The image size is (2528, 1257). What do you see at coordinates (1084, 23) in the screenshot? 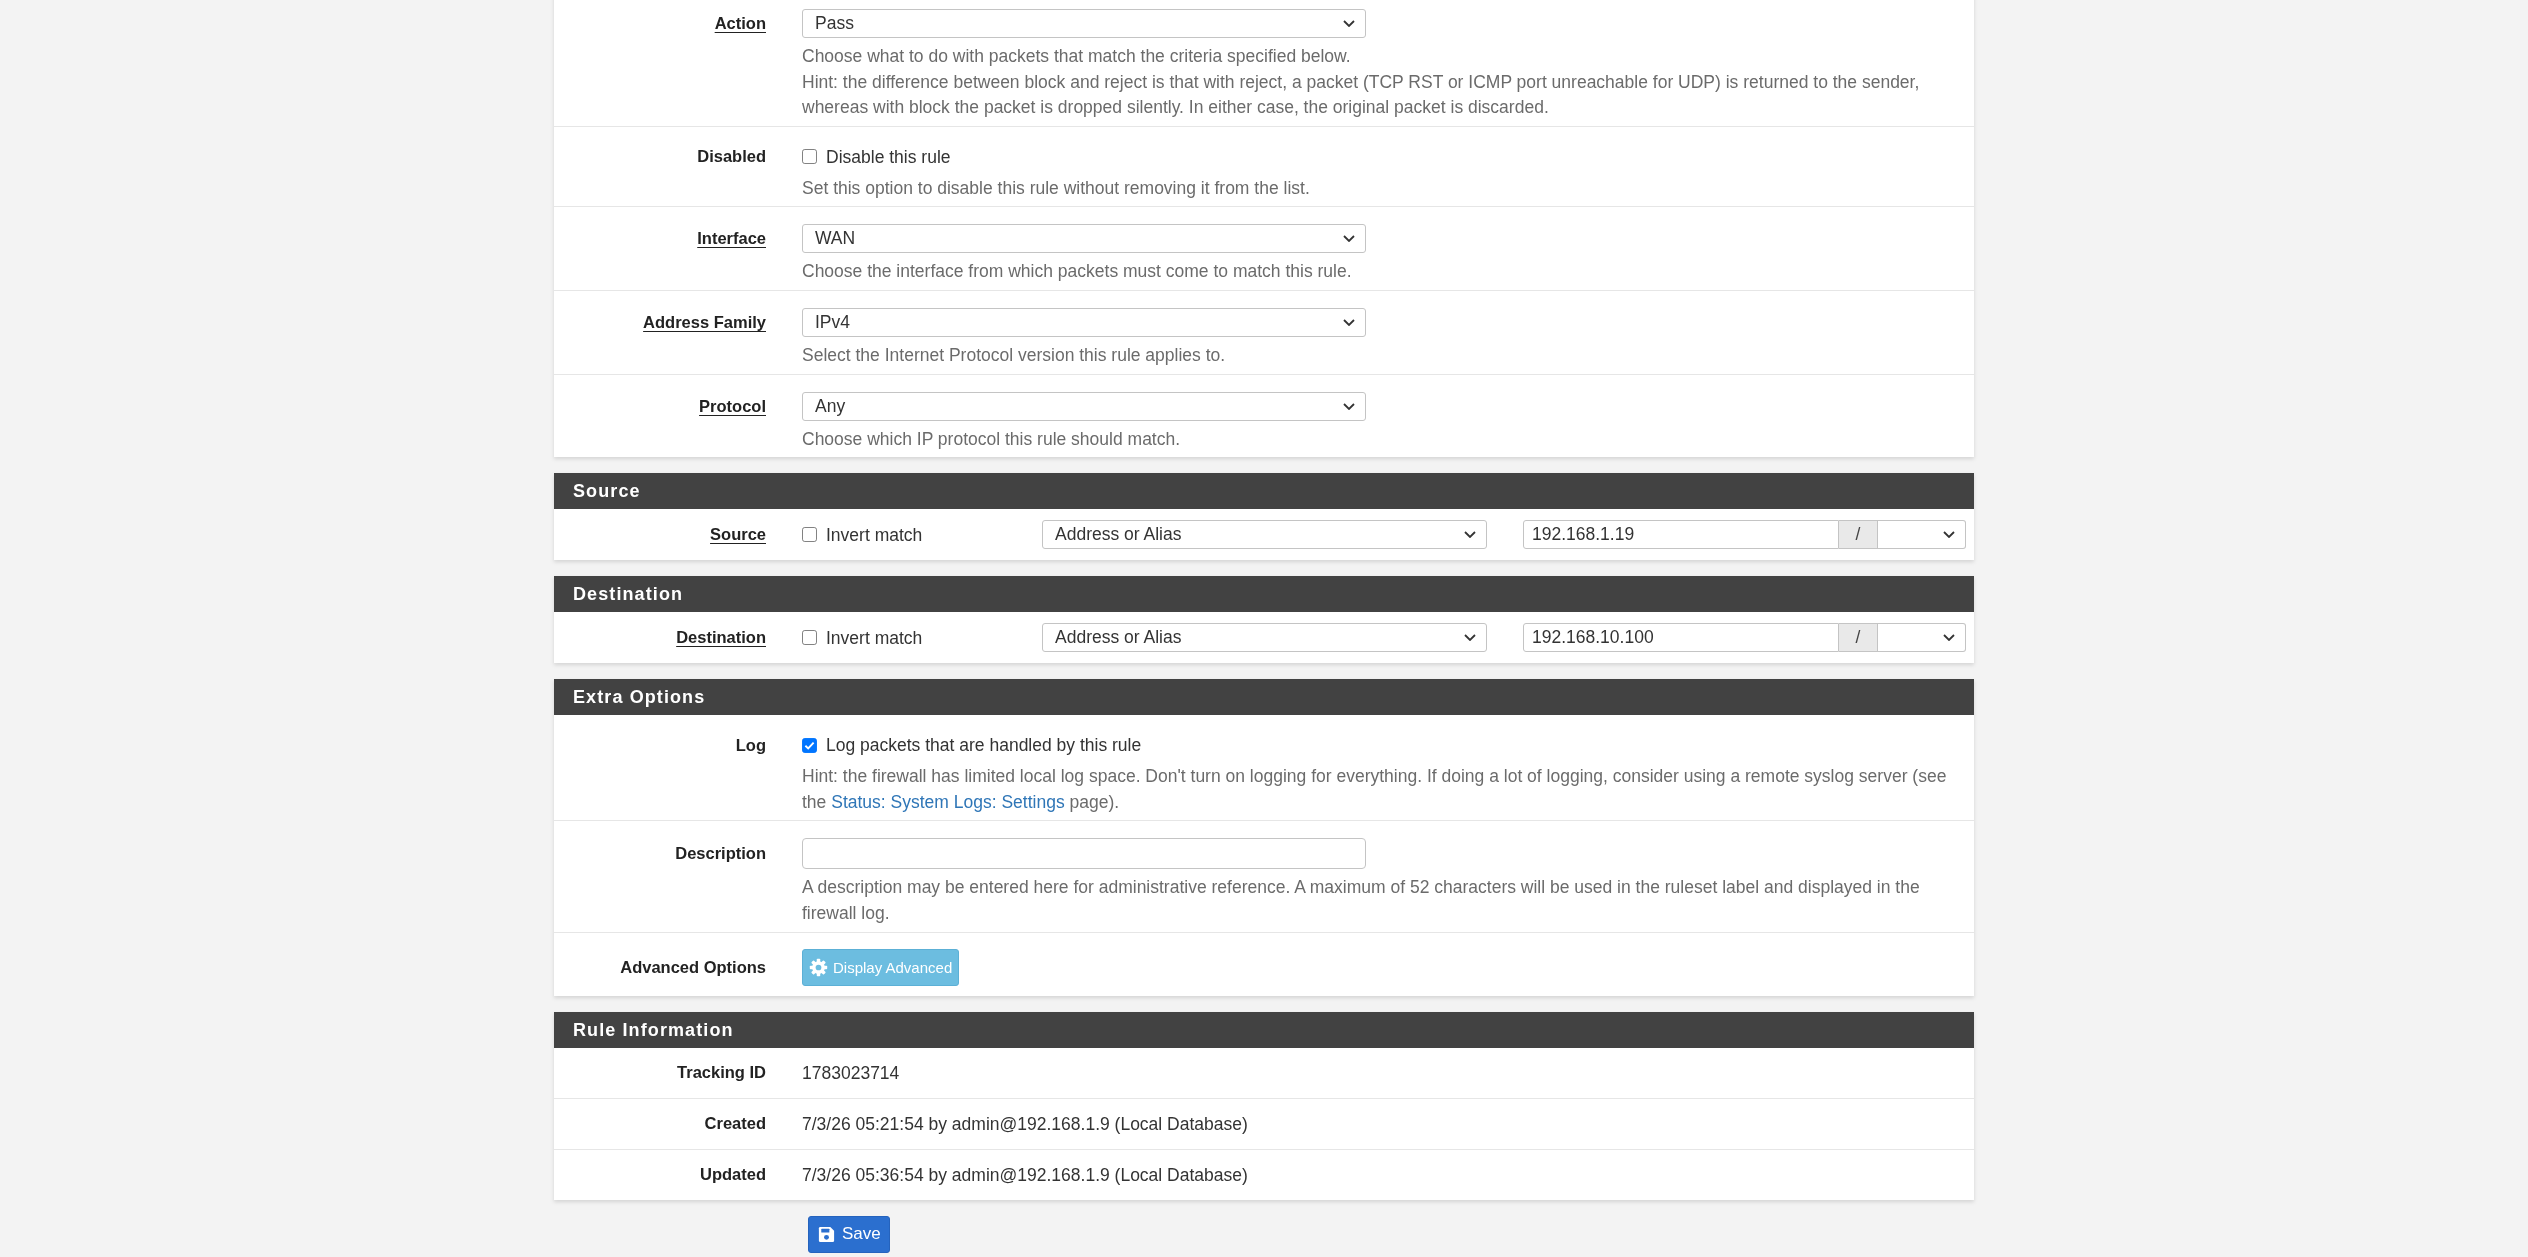
I see `select-dropdown: Pass` at bounding box center [1084, 23].